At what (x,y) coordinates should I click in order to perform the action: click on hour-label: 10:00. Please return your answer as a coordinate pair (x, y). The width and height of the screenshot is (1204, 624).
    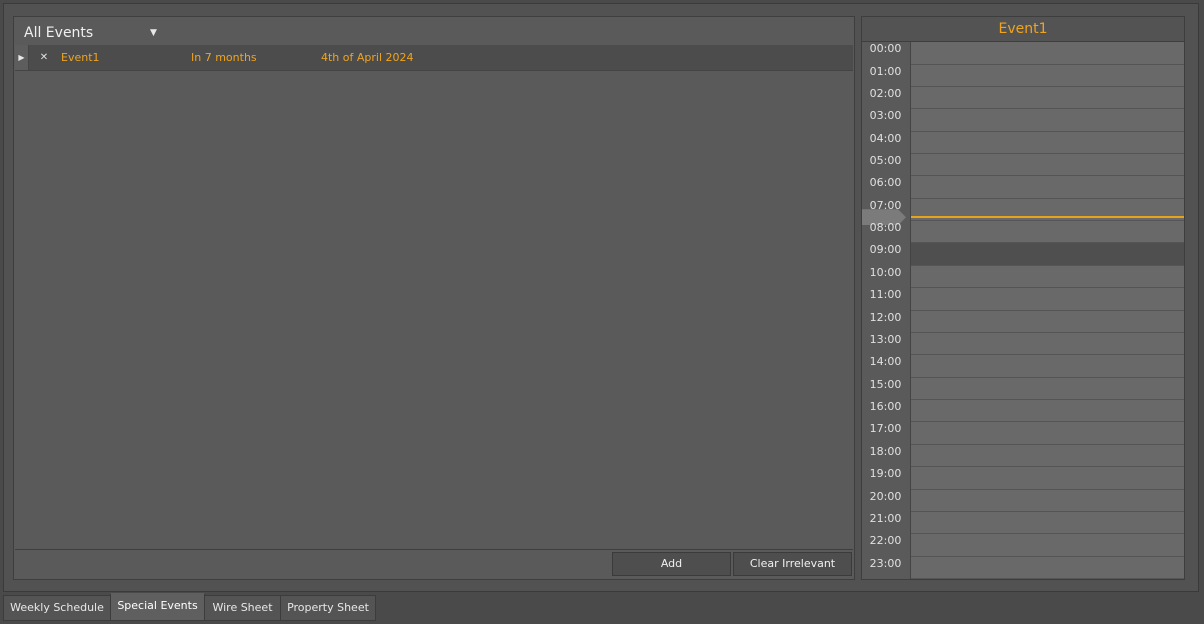
    Looking at the image, I should click on (885, 272).